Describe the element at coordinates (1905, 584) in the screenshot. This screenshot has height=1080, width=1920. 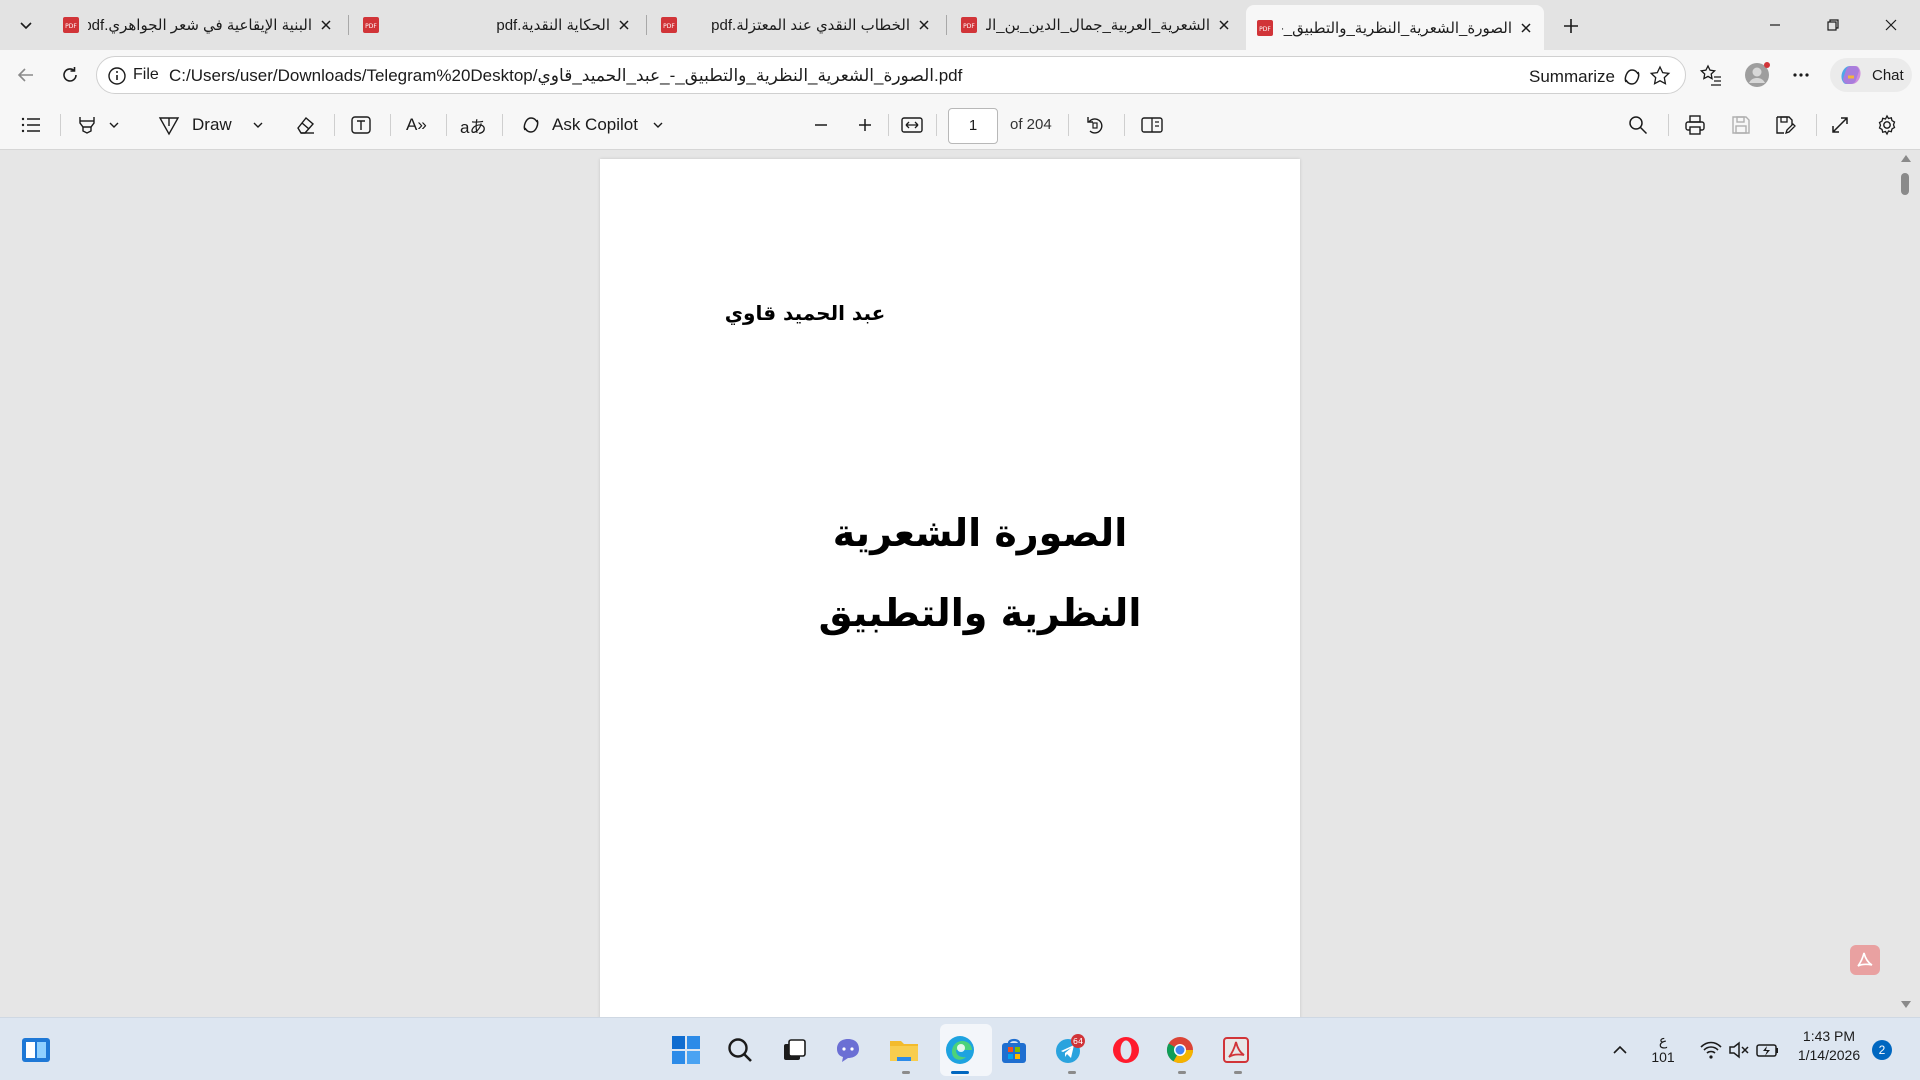
I see `vertical-scrollbar` at that location.